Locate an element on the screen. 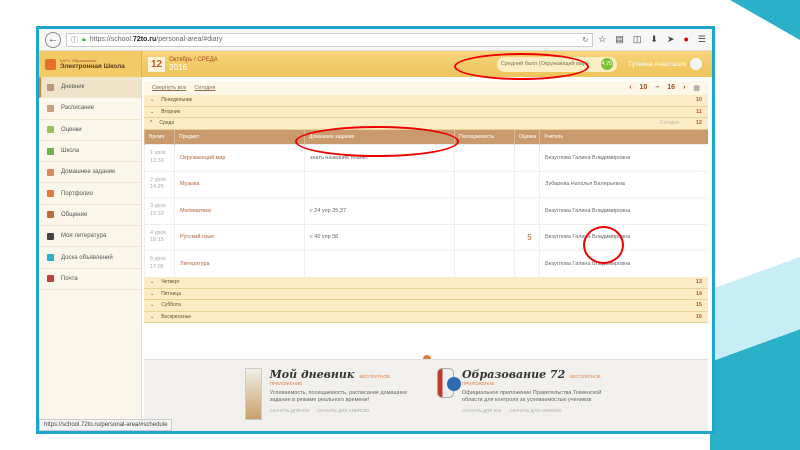  subject-link: Русский язык is located at coordinates (239, 237).